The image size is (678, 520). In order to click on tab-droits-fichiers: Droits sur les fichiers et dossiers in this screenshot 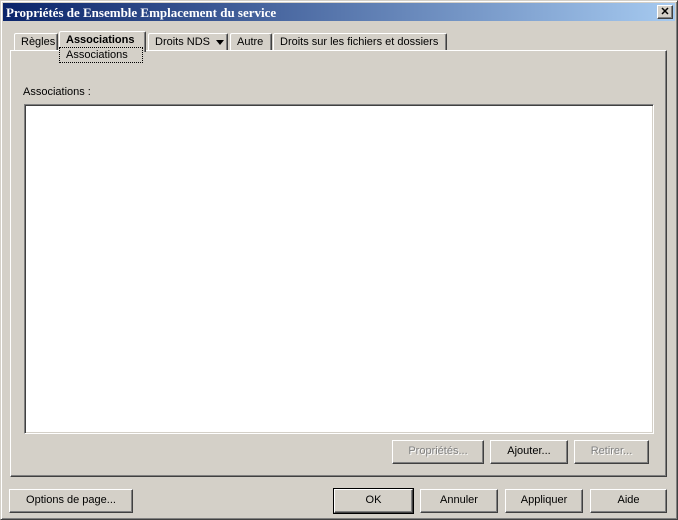, I will do `click(360, 41)`.